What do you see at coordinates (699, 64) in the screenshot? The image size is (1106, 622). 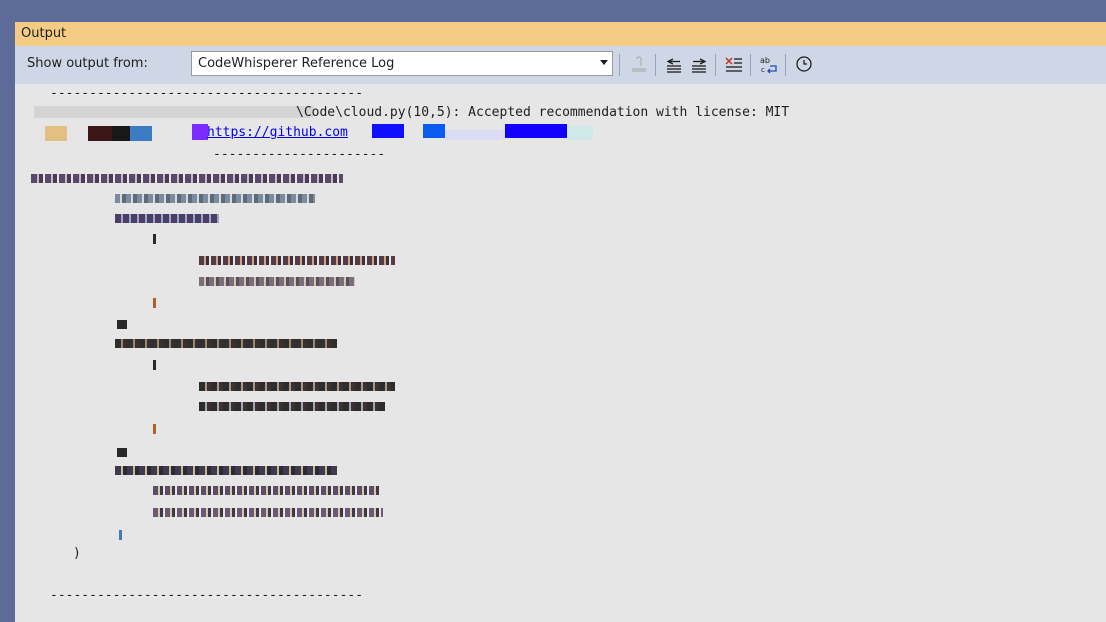 I see `go-to-next-message-icon` at bounding box center [699, 64].